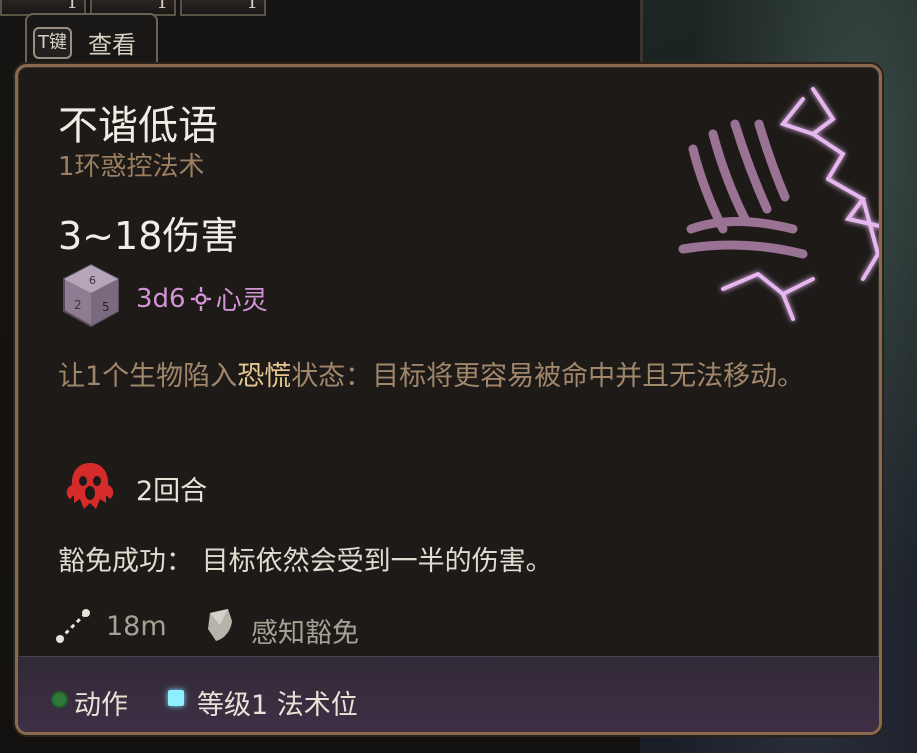  What do you see at coordinates (161, 298) in the screenshot?
I see `dice-value: 3d6` at bounding box center [161, 298].